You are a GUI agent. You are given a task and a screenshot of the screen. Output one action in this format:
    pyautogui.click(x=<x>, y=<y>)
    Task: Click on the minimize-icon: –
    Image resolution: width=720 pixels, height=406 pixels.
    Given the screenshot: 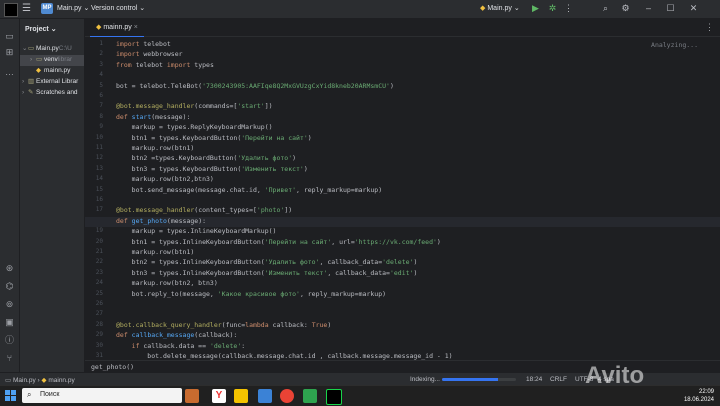 What is the action you would take?
    pyautogui.click(x=648, y=8)
    